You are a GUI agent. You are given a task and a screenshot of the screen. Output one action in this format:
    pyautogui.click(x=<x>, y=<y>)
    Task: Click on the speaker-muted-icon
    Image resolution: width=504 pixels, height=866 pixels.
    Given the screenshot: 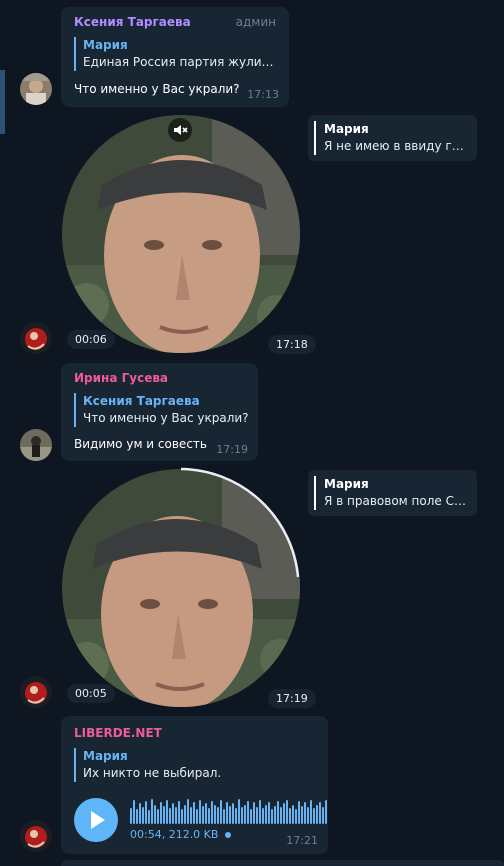 What is the action you would take?
    pyautogui.click(x=181, y=130)
    